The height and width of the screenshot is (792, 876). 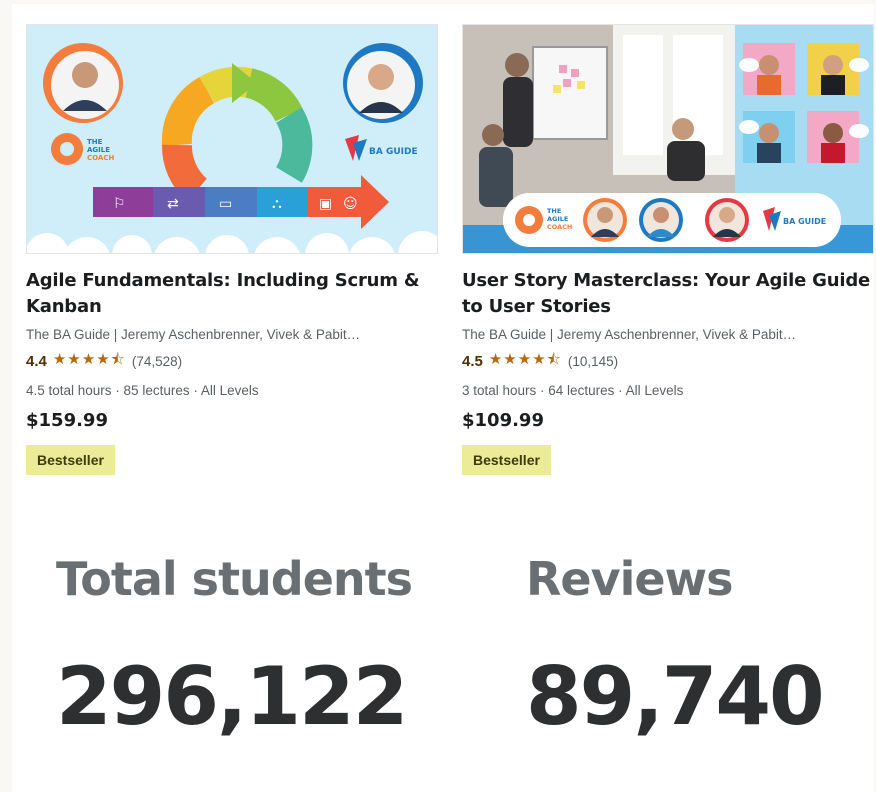 I want to click on rating-value: 4.5, so click(x=472, y=361).